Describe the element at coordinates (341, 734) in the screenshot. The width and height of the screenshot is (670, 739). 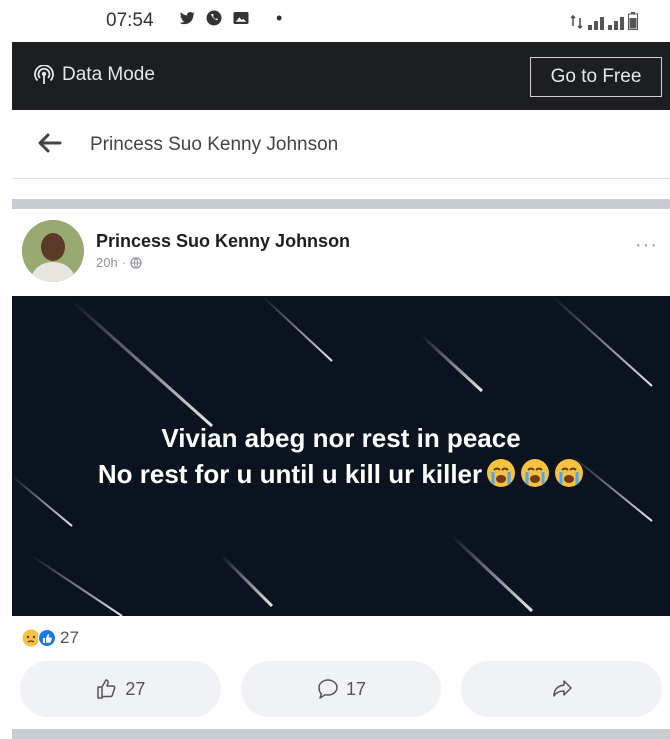
I see `section-divider-bottom` at that location.